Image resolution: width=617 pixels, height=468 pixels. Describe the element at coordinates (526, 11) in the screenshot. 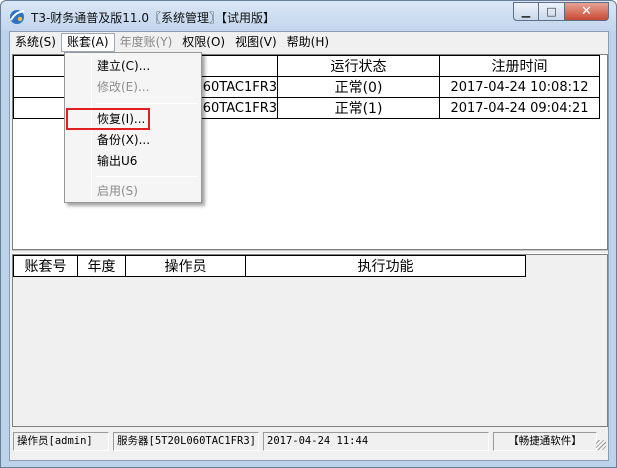

I see `minimize-button: ▁` at that location.